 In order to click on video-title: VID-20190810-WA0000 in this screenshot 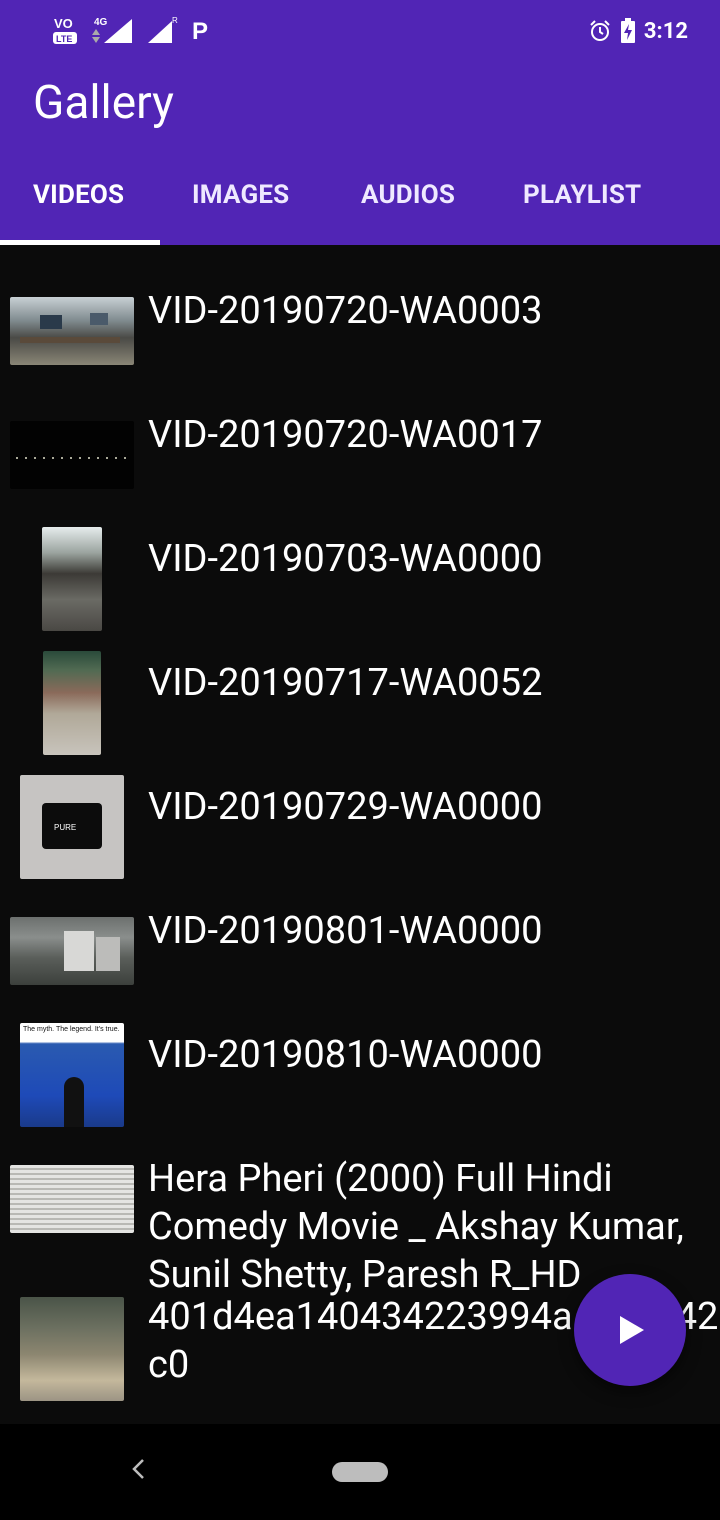, I will do `click(345, 1055)`.